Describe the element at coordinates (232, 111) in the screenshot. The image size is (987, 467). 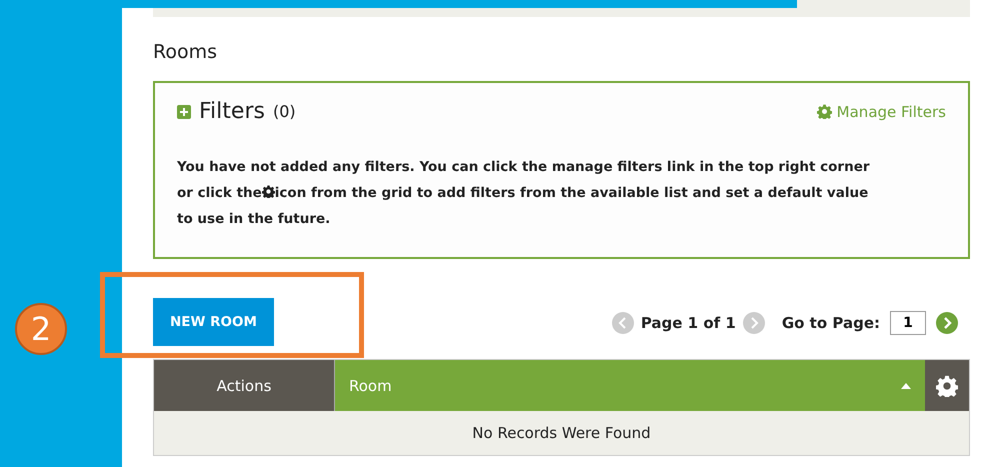
I see `filters-title: Filters` at that location.